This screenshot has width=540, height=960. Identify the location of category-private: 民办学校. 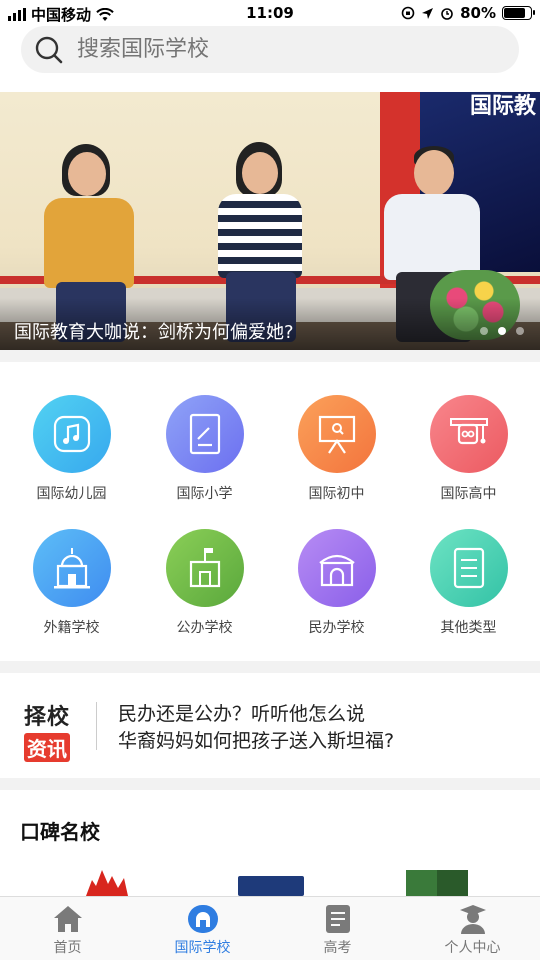
(336, 583).